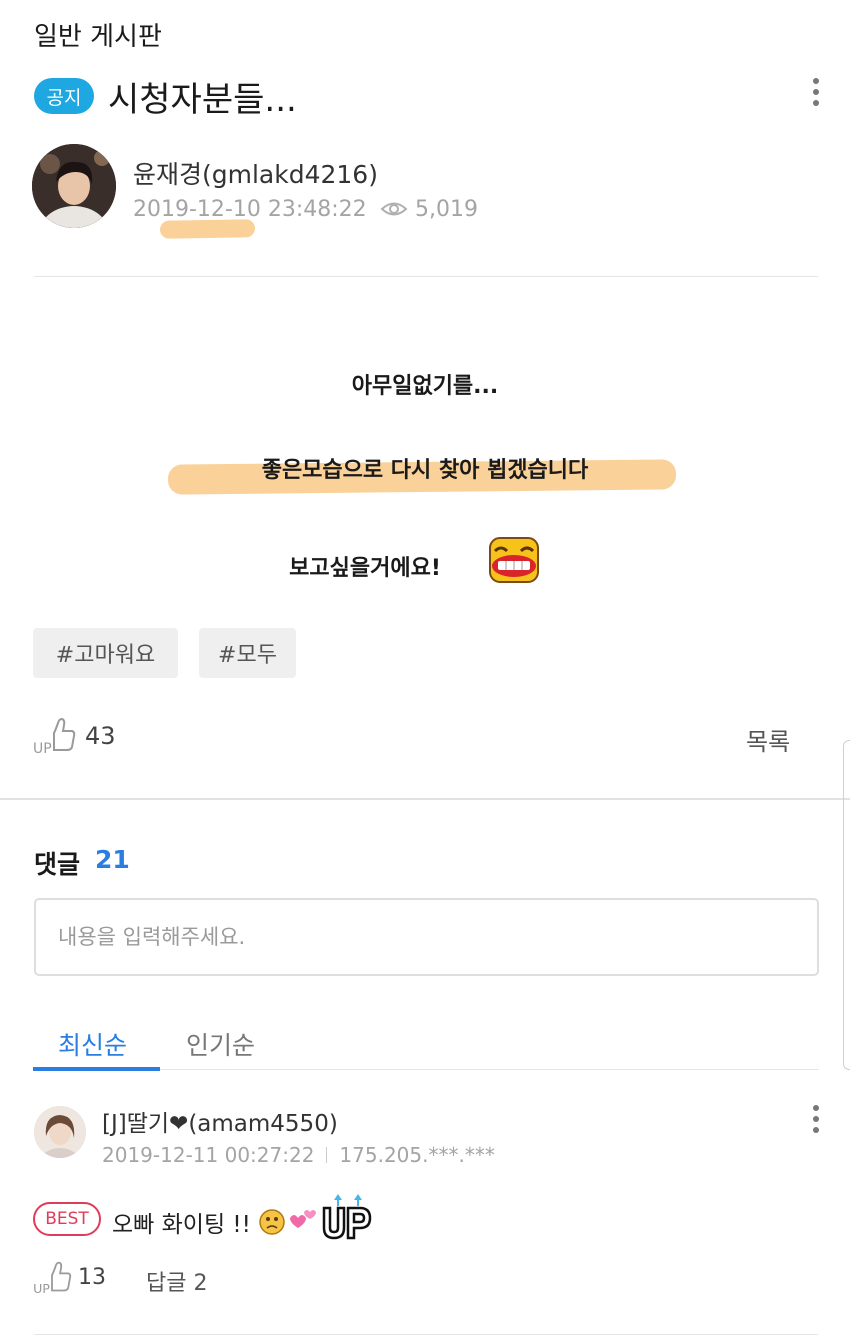 The height and width of the screenshot is (1337, 850). I want to click on comment-text: 오빠 화이팅 !!, so click(181, 1225).